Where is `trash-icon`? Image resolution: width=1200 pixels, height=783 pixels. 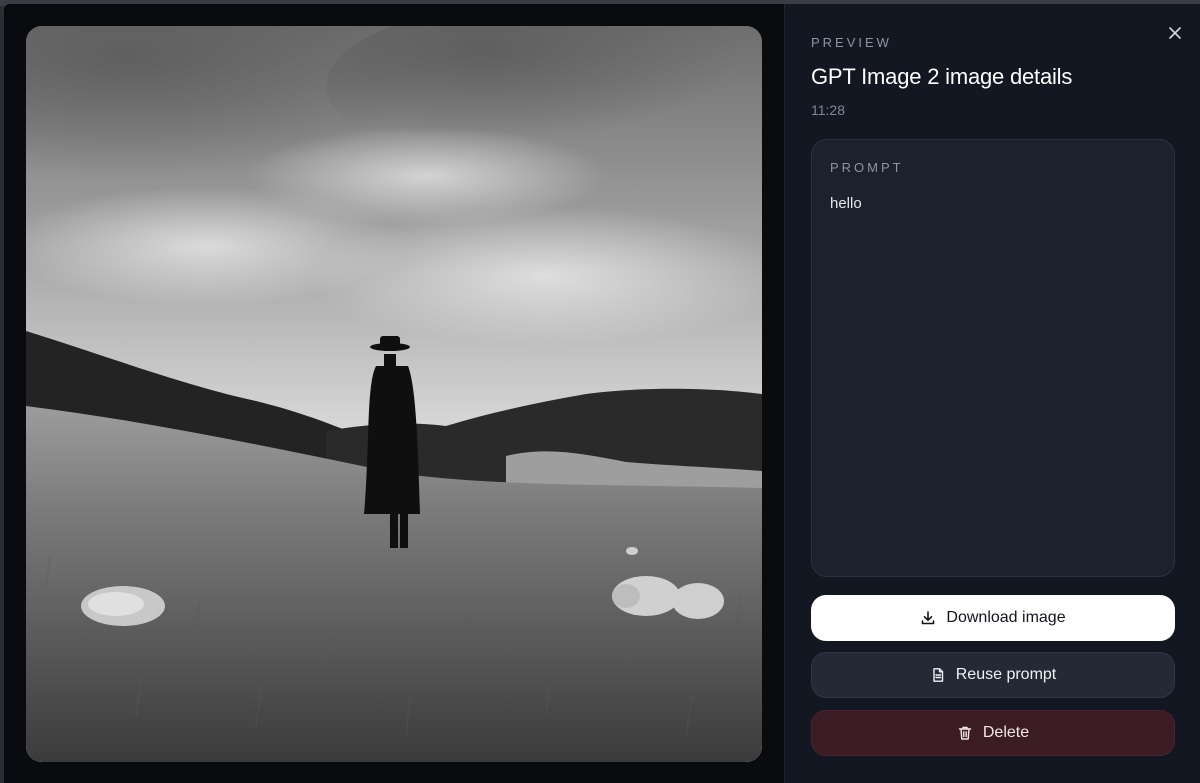 trash-icon is located at coordinates (965, 733).